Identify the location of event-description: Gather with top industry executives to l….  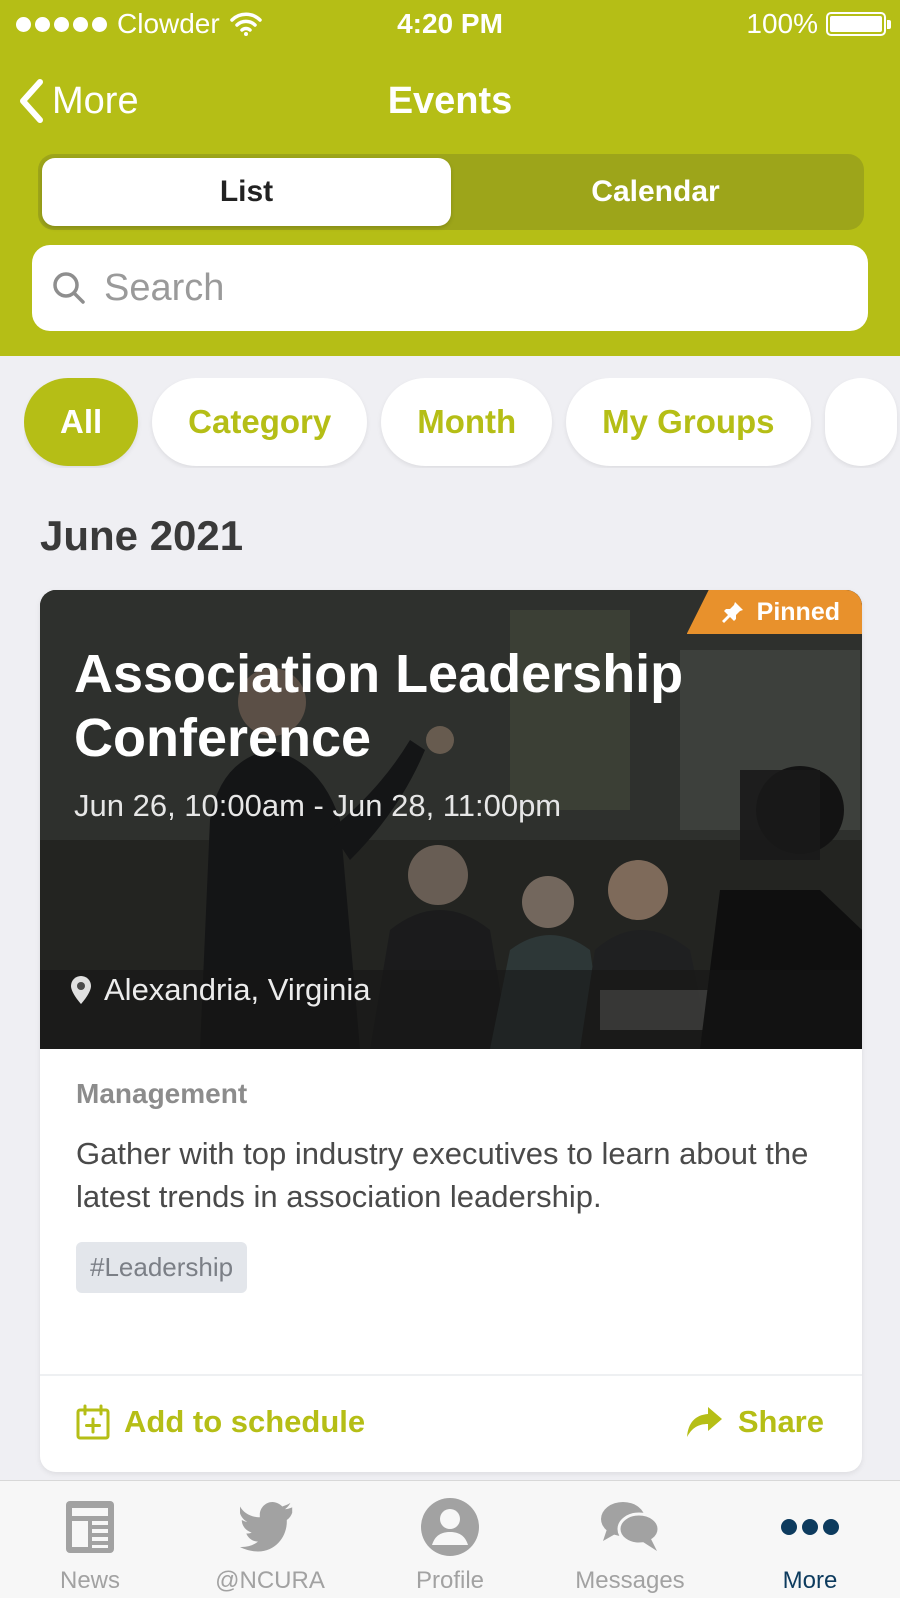
(442, 1175).